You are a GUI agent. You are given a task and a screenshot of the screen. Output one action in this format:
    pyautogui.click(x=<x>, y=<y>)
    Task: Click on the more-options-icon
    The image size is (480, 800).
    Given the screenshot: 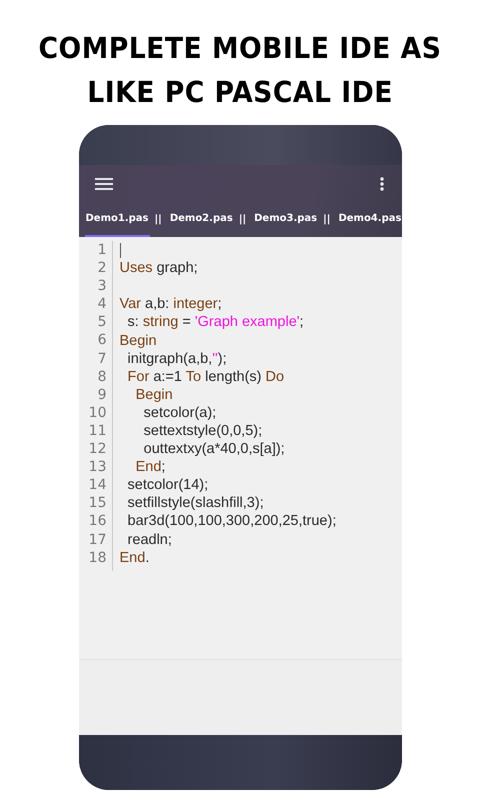 What is the action you would take?
    pyautogui.click(x=382, y=183)
    